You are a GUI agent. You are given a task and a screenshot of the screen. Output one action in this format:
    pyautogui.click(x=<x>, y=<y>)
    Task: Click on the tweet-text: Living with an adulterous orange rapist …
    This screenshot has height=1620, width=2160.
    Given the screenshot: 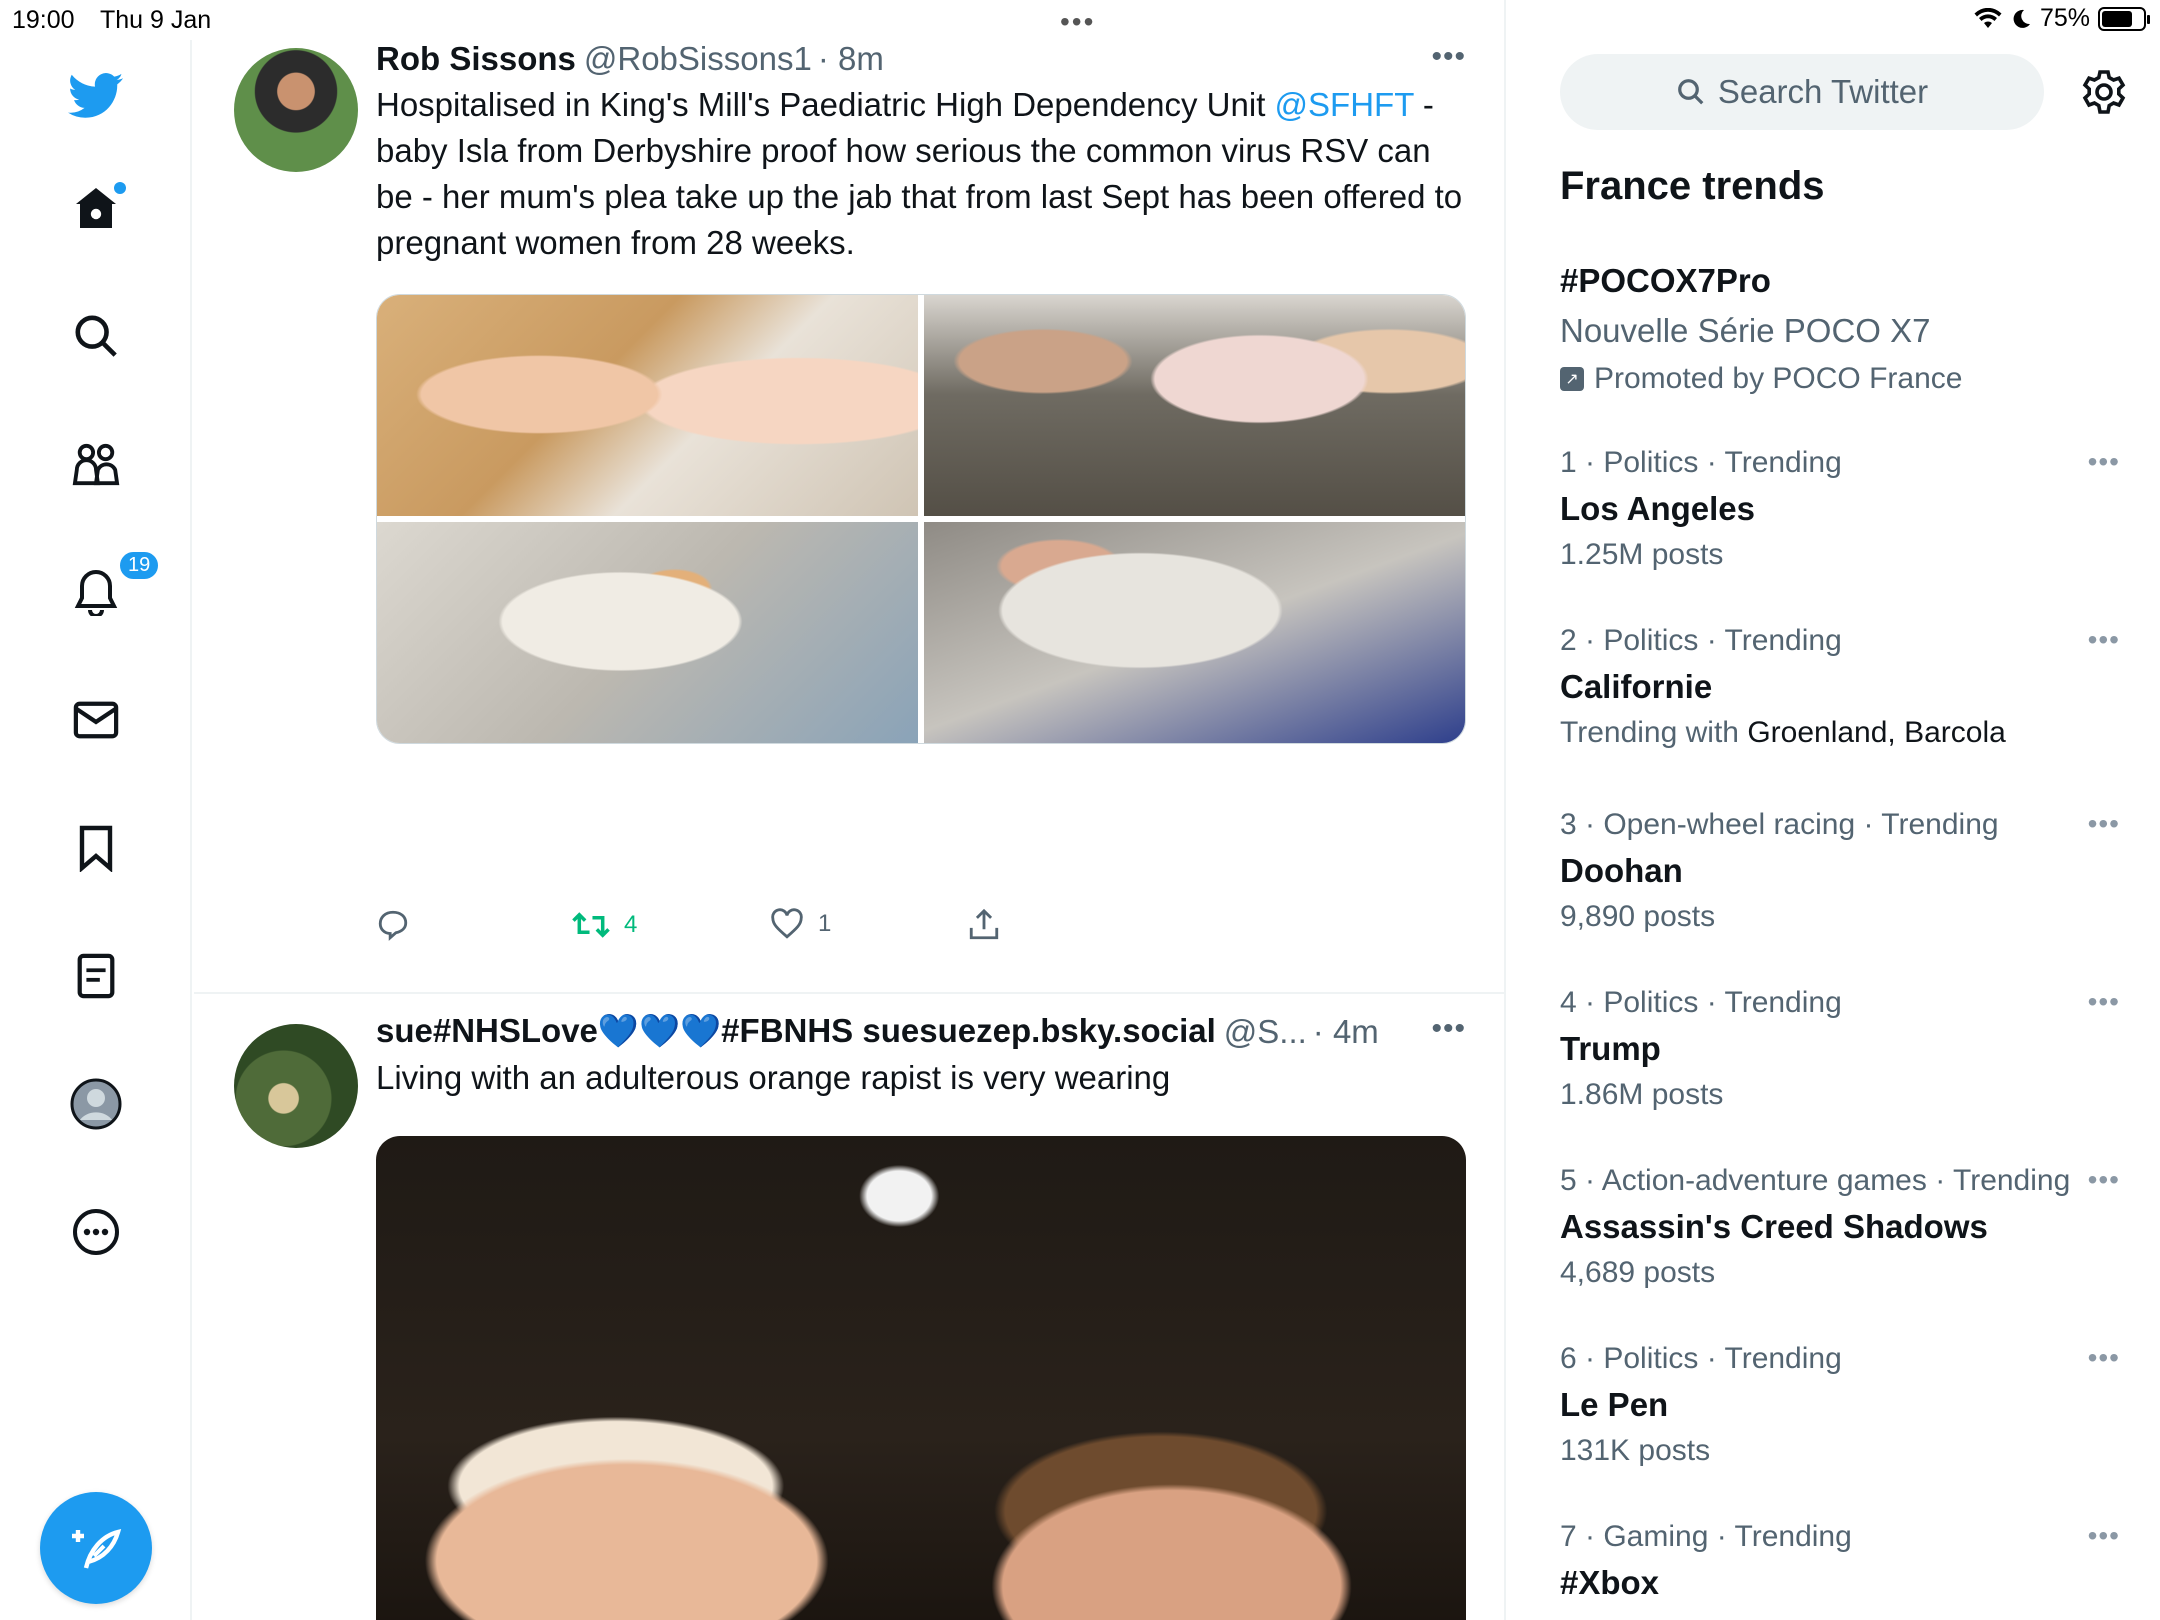 What is the action you would take?
    pyautogui.click(x=773, y=1077)
    